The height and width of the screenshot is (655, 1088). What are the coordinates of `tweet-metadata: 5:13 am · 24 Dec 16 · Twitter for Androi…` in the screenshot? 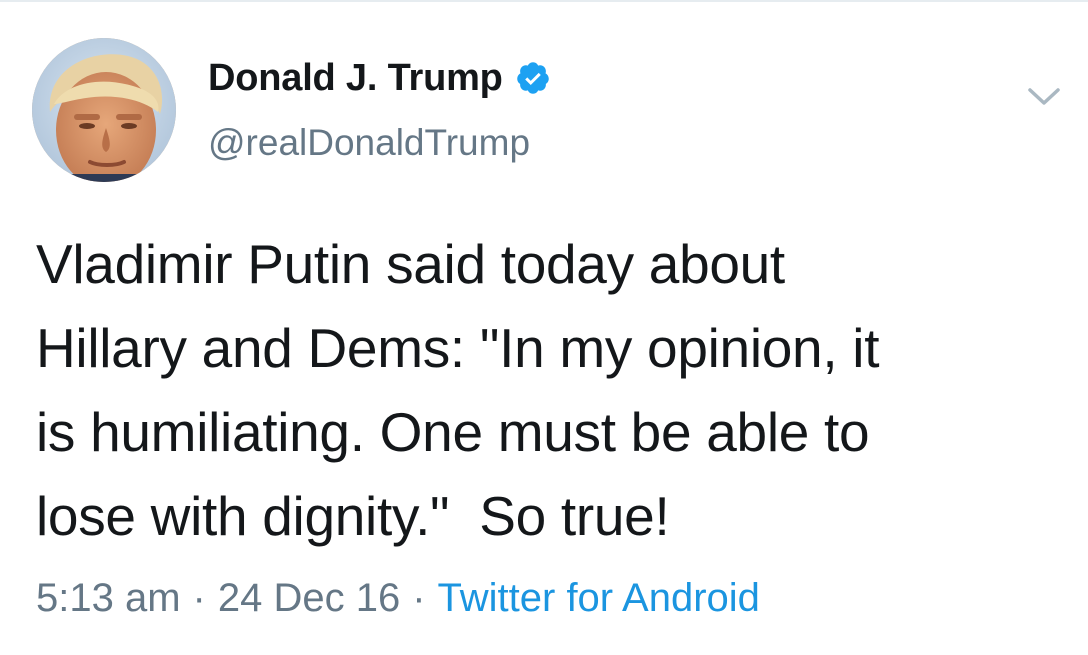 It's located at (398, 598).